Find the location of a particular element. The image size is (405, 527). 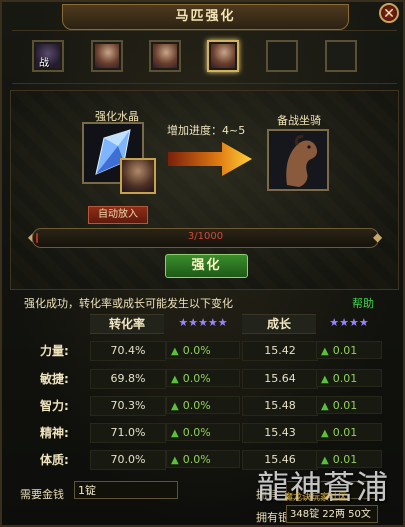

stat-row-spirit: 精神: 71.0% ▲ 0.0% 15.43 ▲ 0.01 is located at coordinates (203, 433).